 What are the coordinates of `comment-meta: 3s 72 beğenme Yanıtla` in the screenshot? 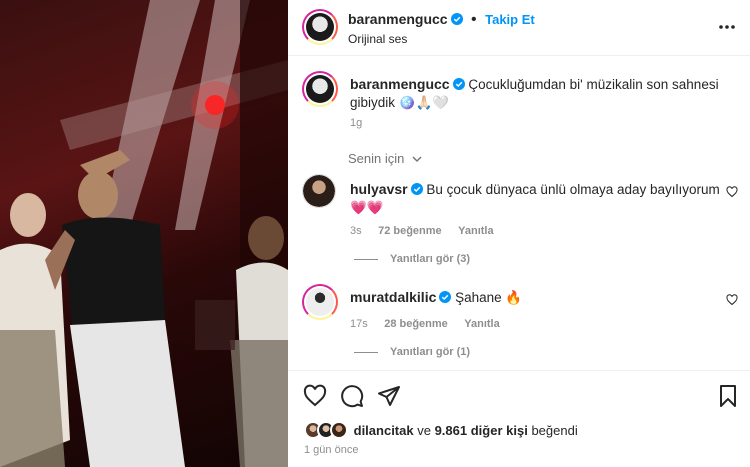 It's located at (422, 230).